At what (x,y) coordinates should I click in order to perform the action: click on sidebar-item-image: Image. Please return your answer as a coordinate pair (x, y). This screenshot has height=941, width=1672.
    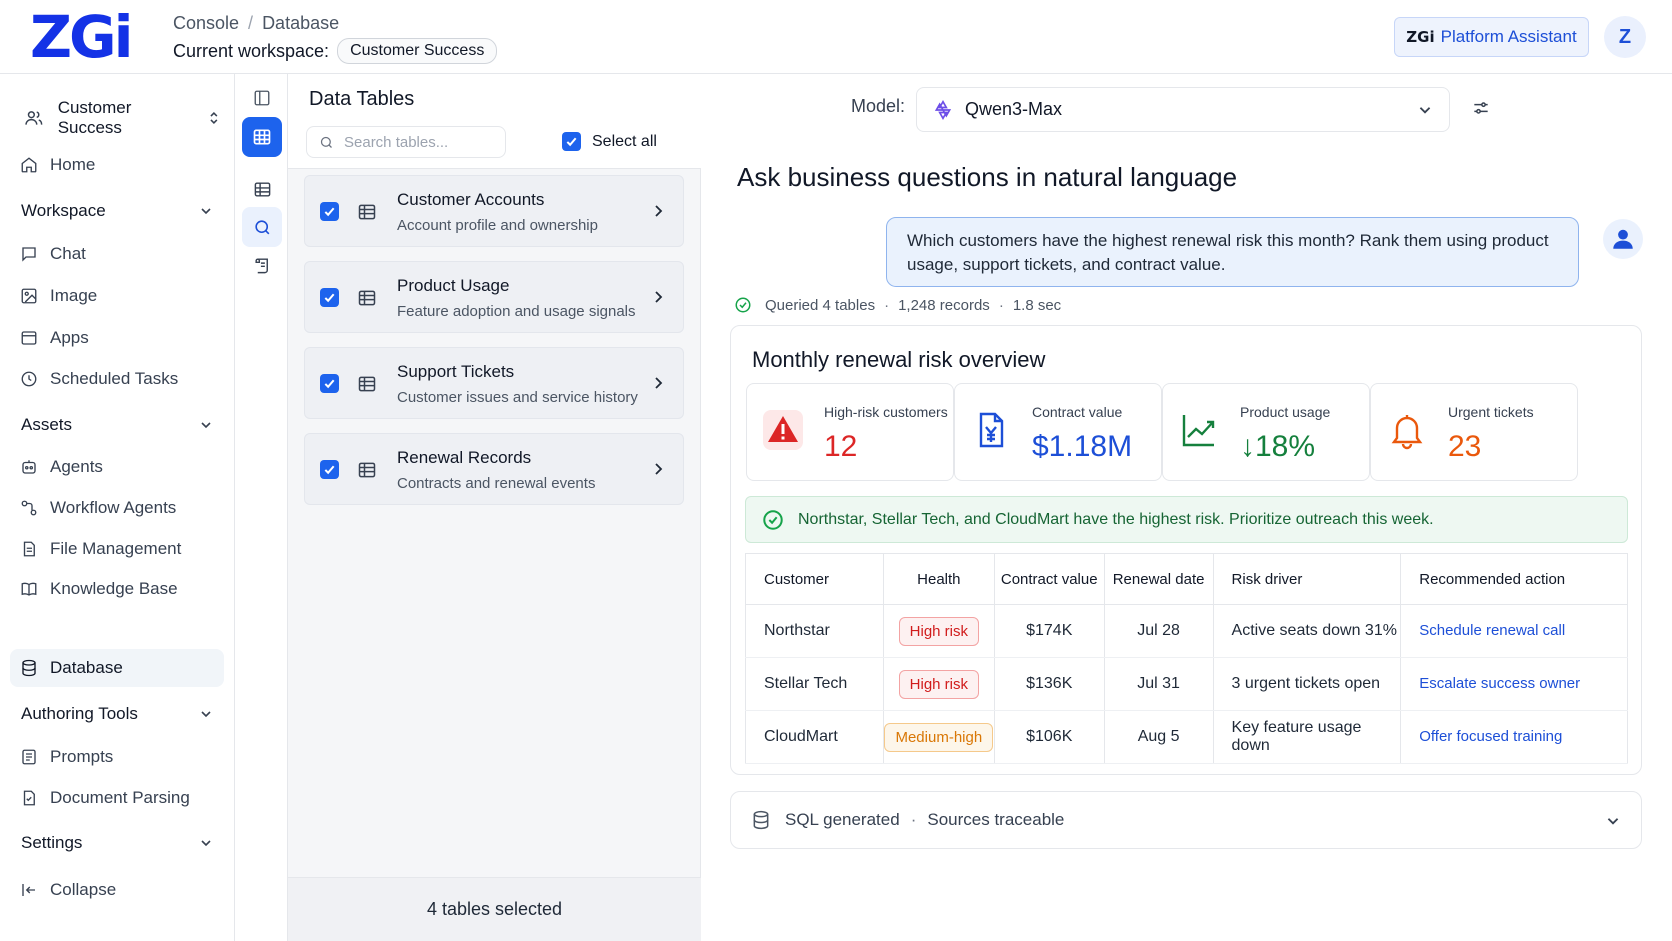
    Looking at the image, I should click on (58, 296).